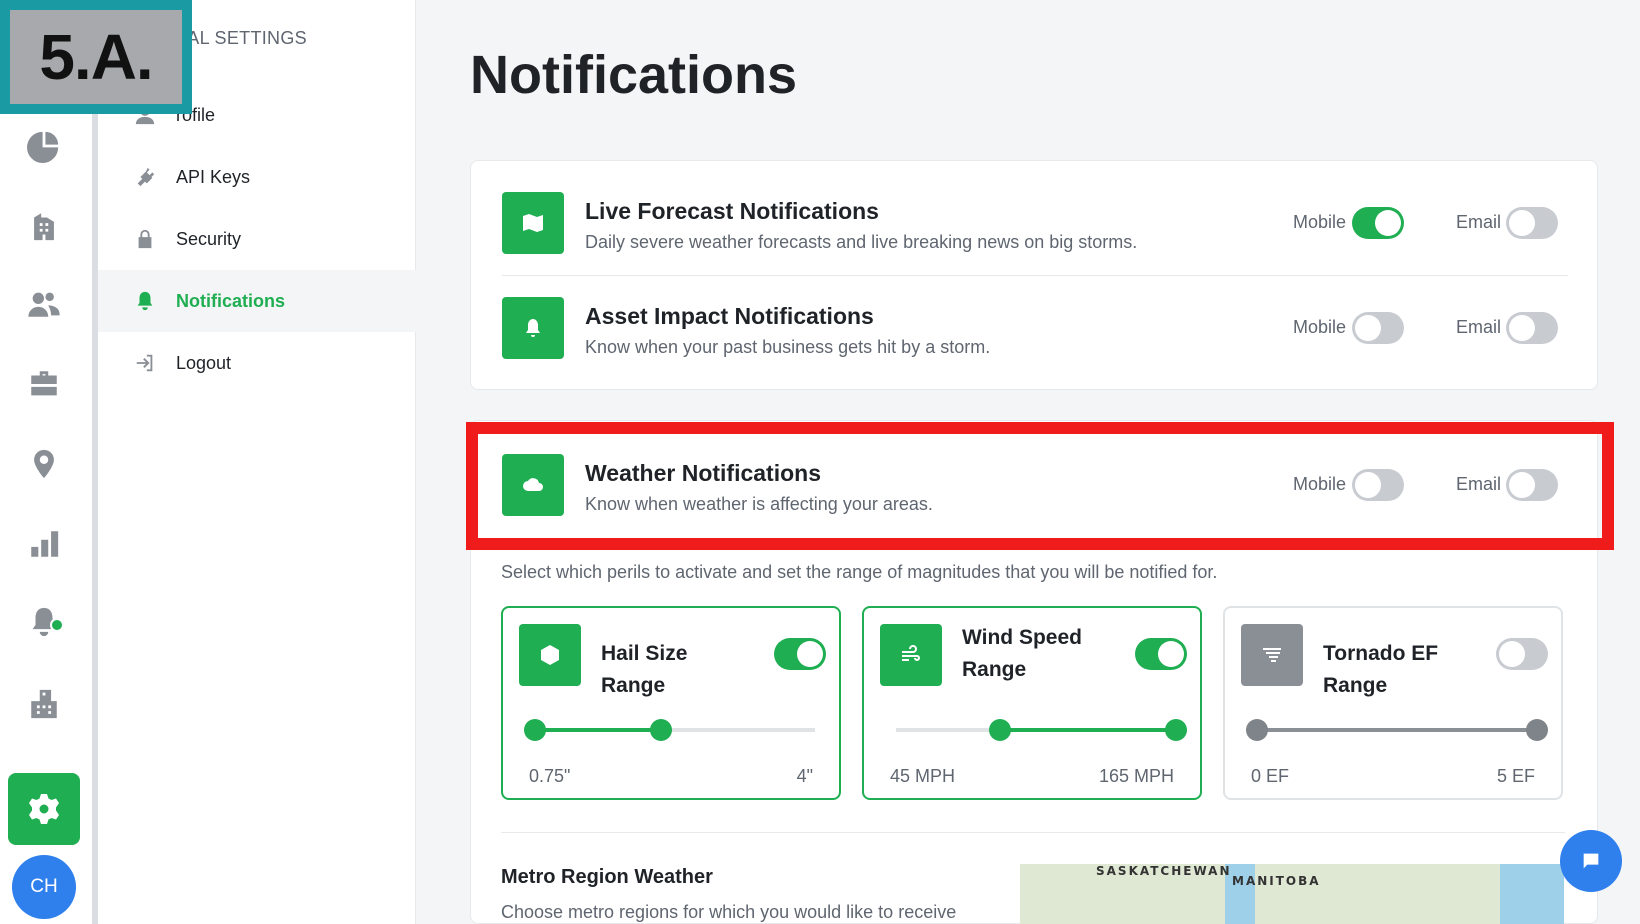 Image resolution: width=1640 pixels, height=924 pixels. I want to click on map-water, so click(1532, 894).